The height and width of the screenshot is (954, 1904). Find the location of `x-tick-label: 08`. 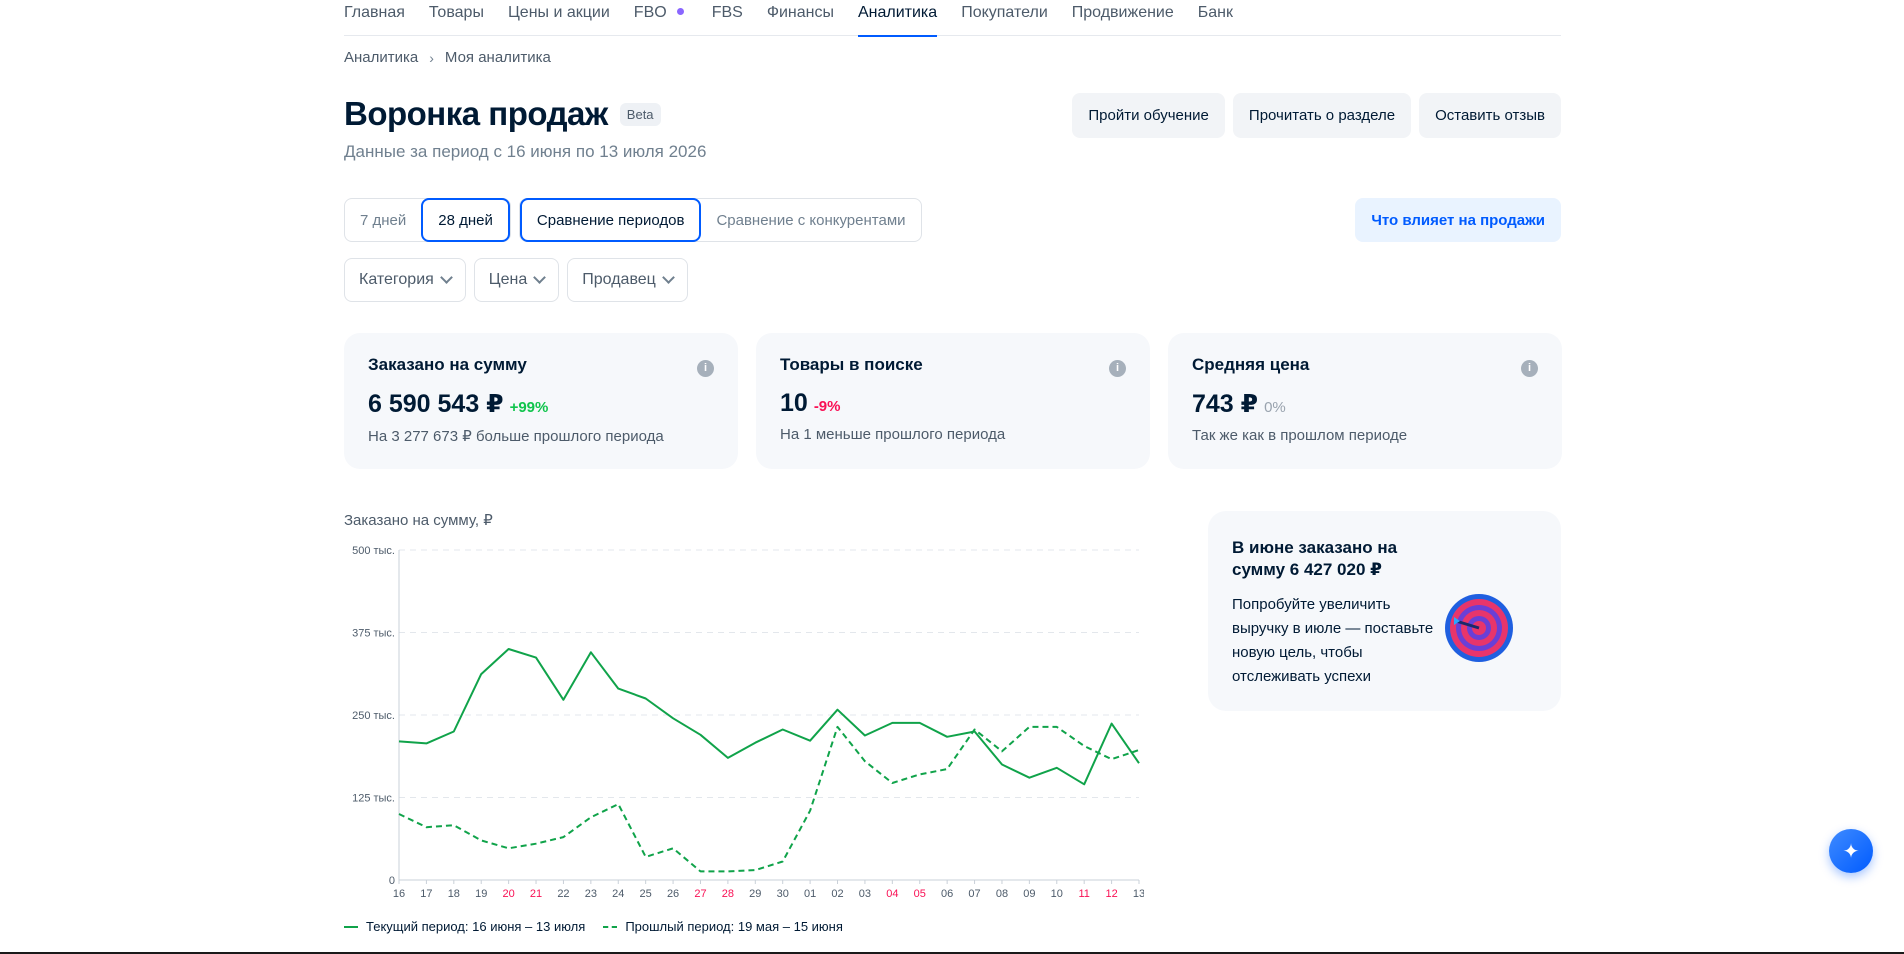

x-tick-label: 08 is located at coordinates (1002, 894).